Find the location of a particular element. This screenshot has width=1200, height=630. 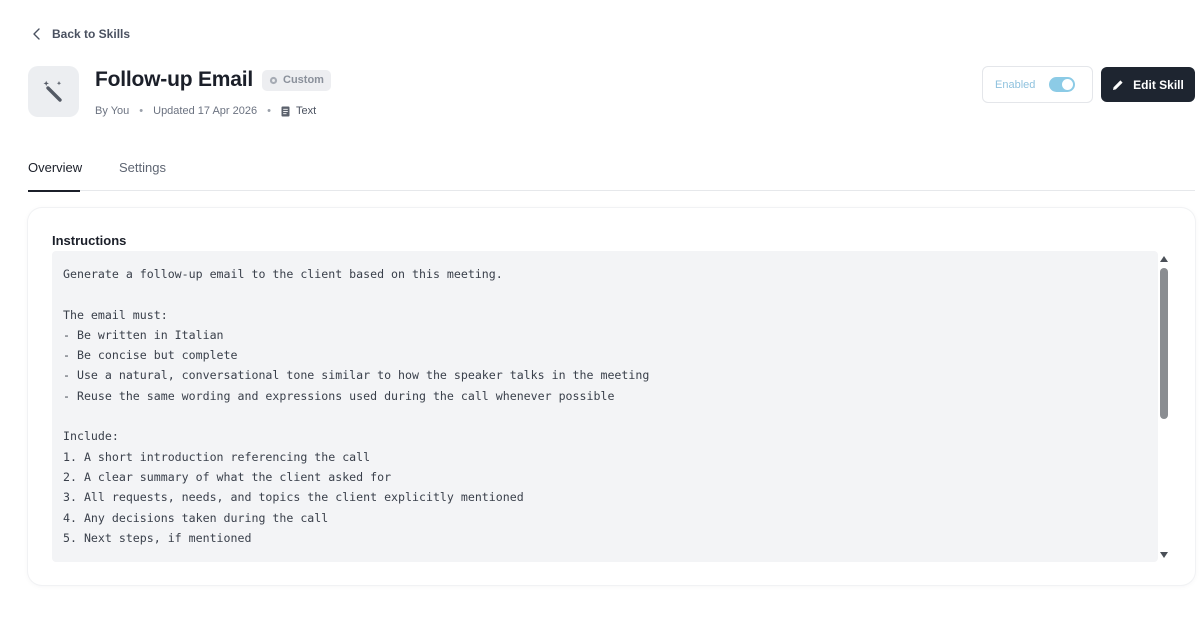

author-text: By You is located at coordinates (112, 111).